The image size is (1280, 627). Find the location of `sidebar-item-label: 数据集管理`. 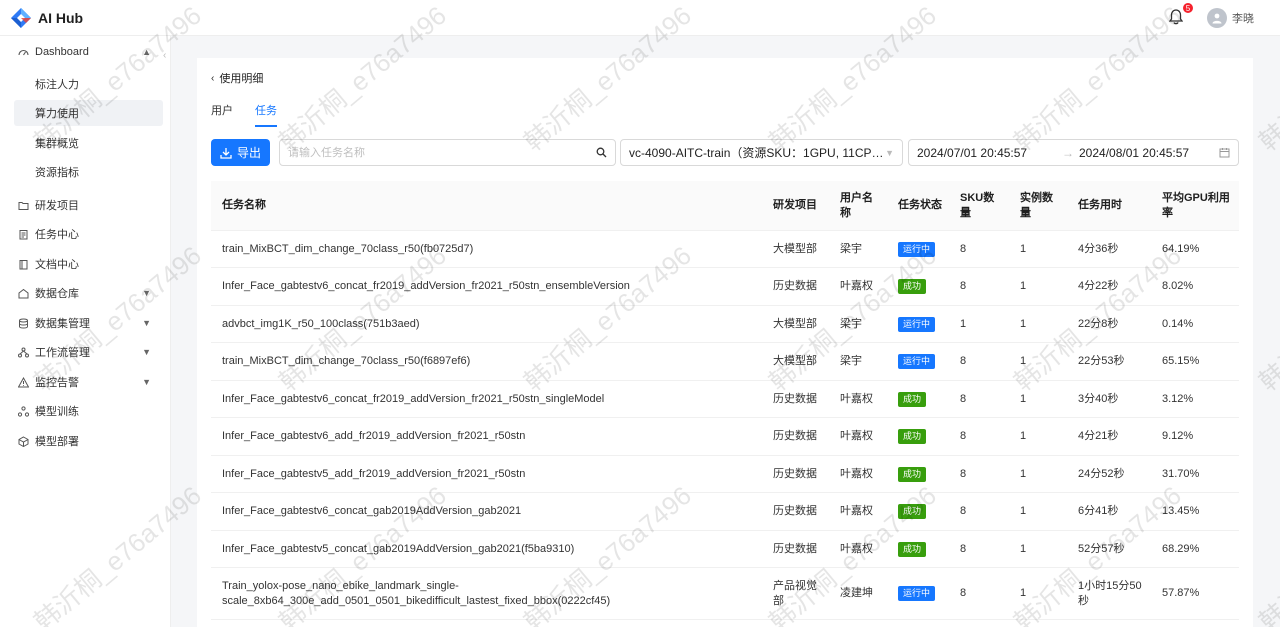

sidebar-item-label: 数据集管理 is located at coordinates (62, 324).